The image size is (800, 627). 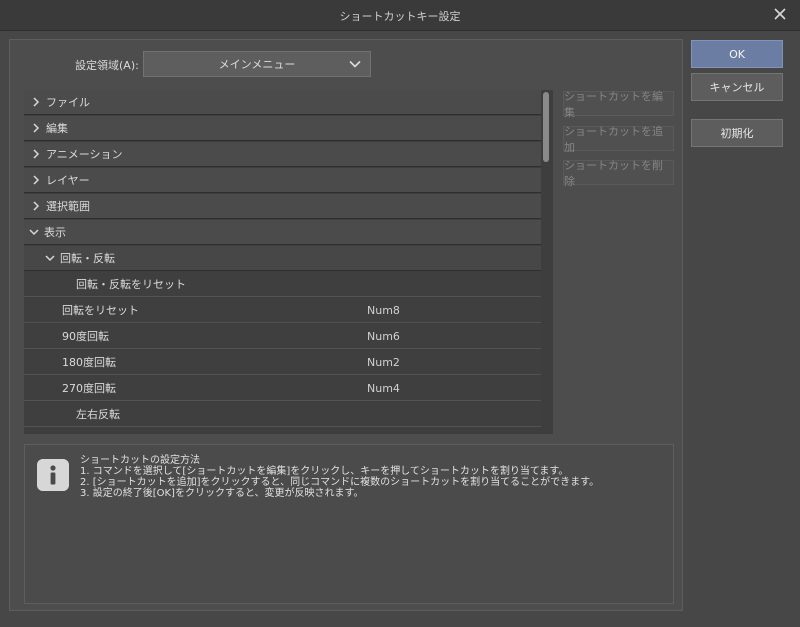 What do you see at coordinates (283, 258) in the screenshot?
I see `tree-subcategory-rotate-flip: 回転・反転` at bounding box center [283, 258].